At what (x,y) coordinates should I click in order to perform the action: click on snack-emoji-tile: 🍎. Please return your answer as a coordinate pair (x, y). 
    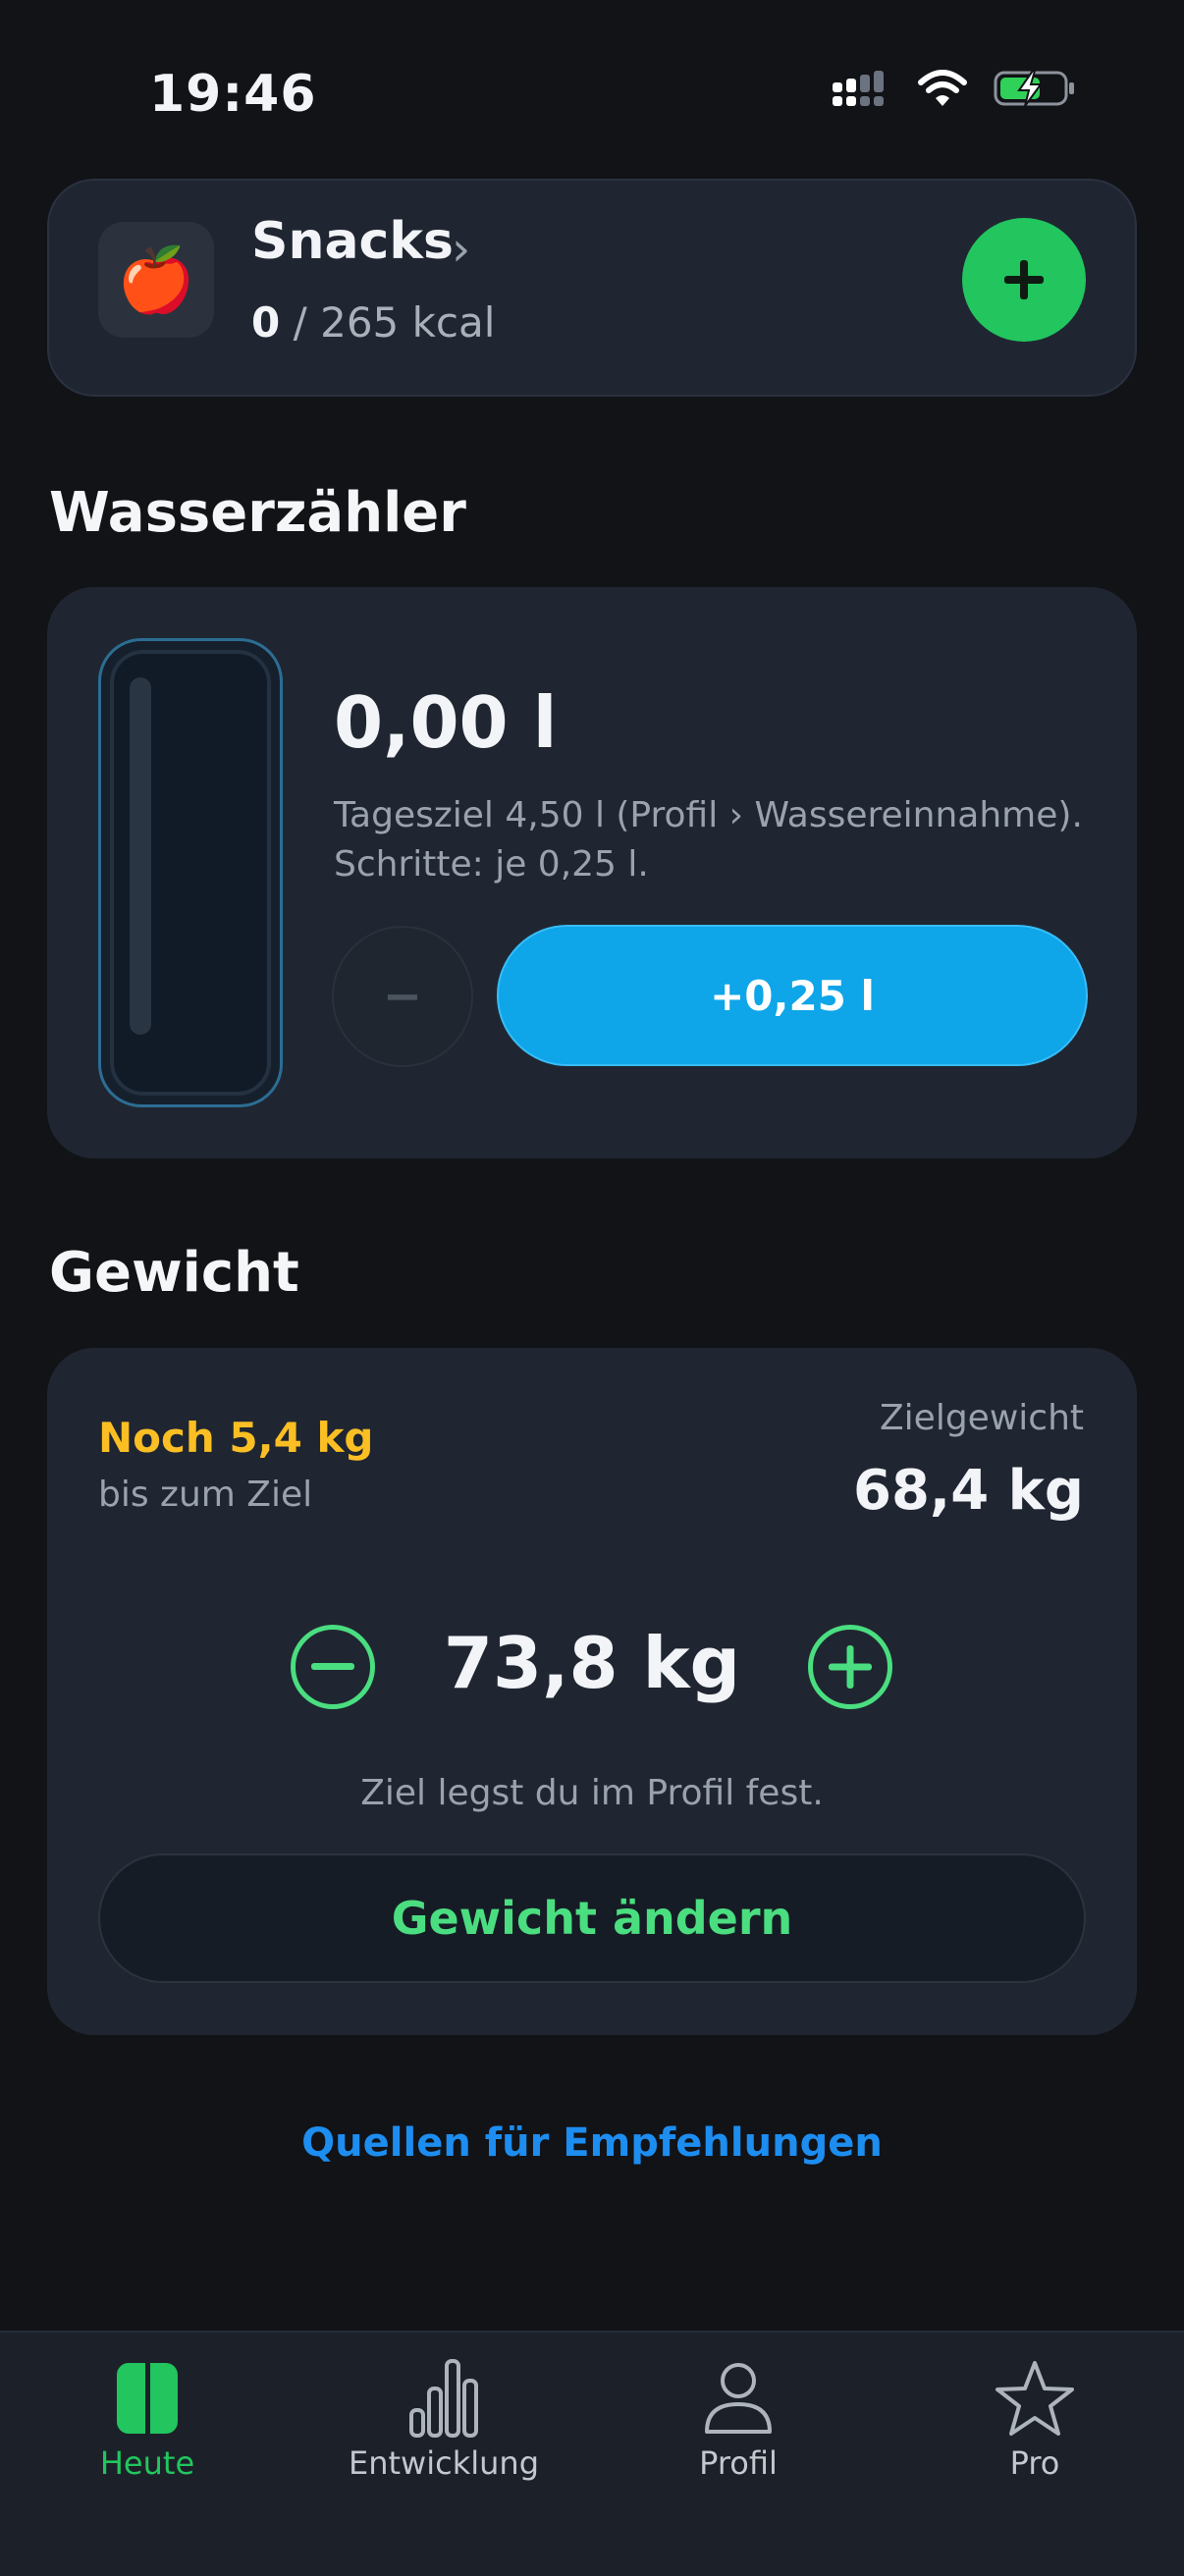
    Looking at the image, I should click on (156, 280).